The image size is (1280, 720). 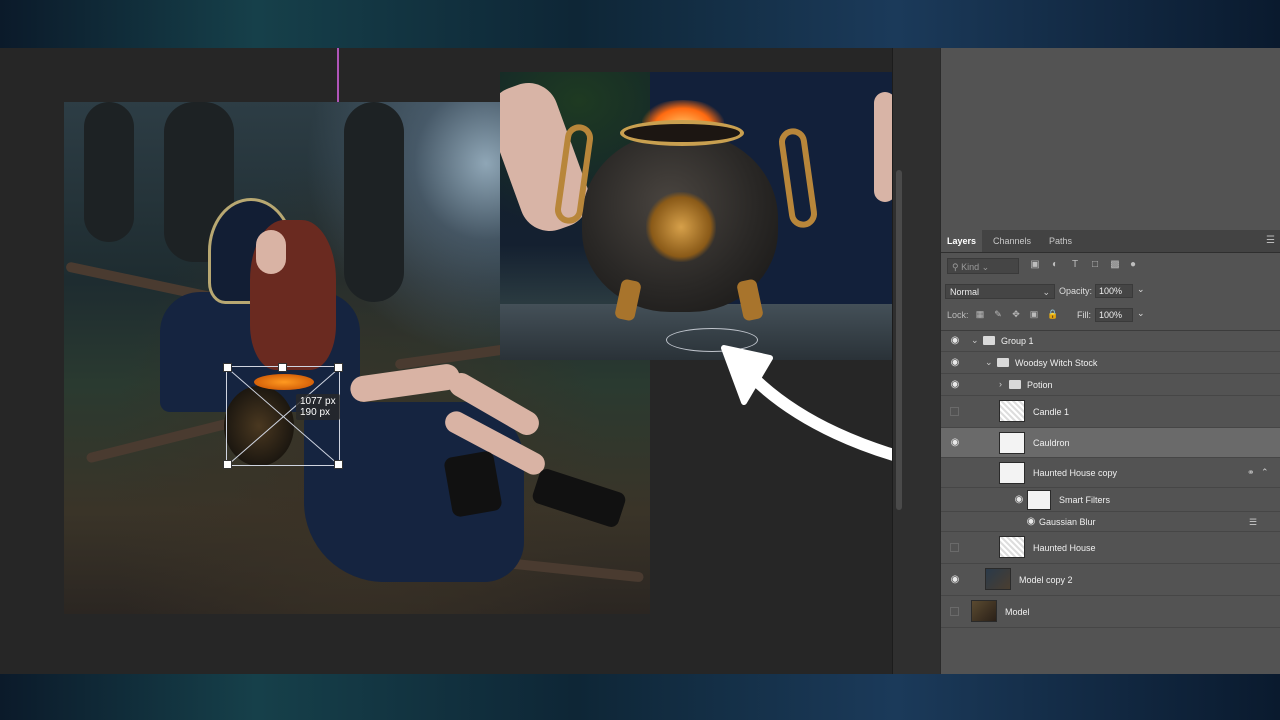 What do you see at coordinates (1270, 240) in the screenshot?
I see `panel-menu-icon: ☰` at bounding box center [1270, 240].